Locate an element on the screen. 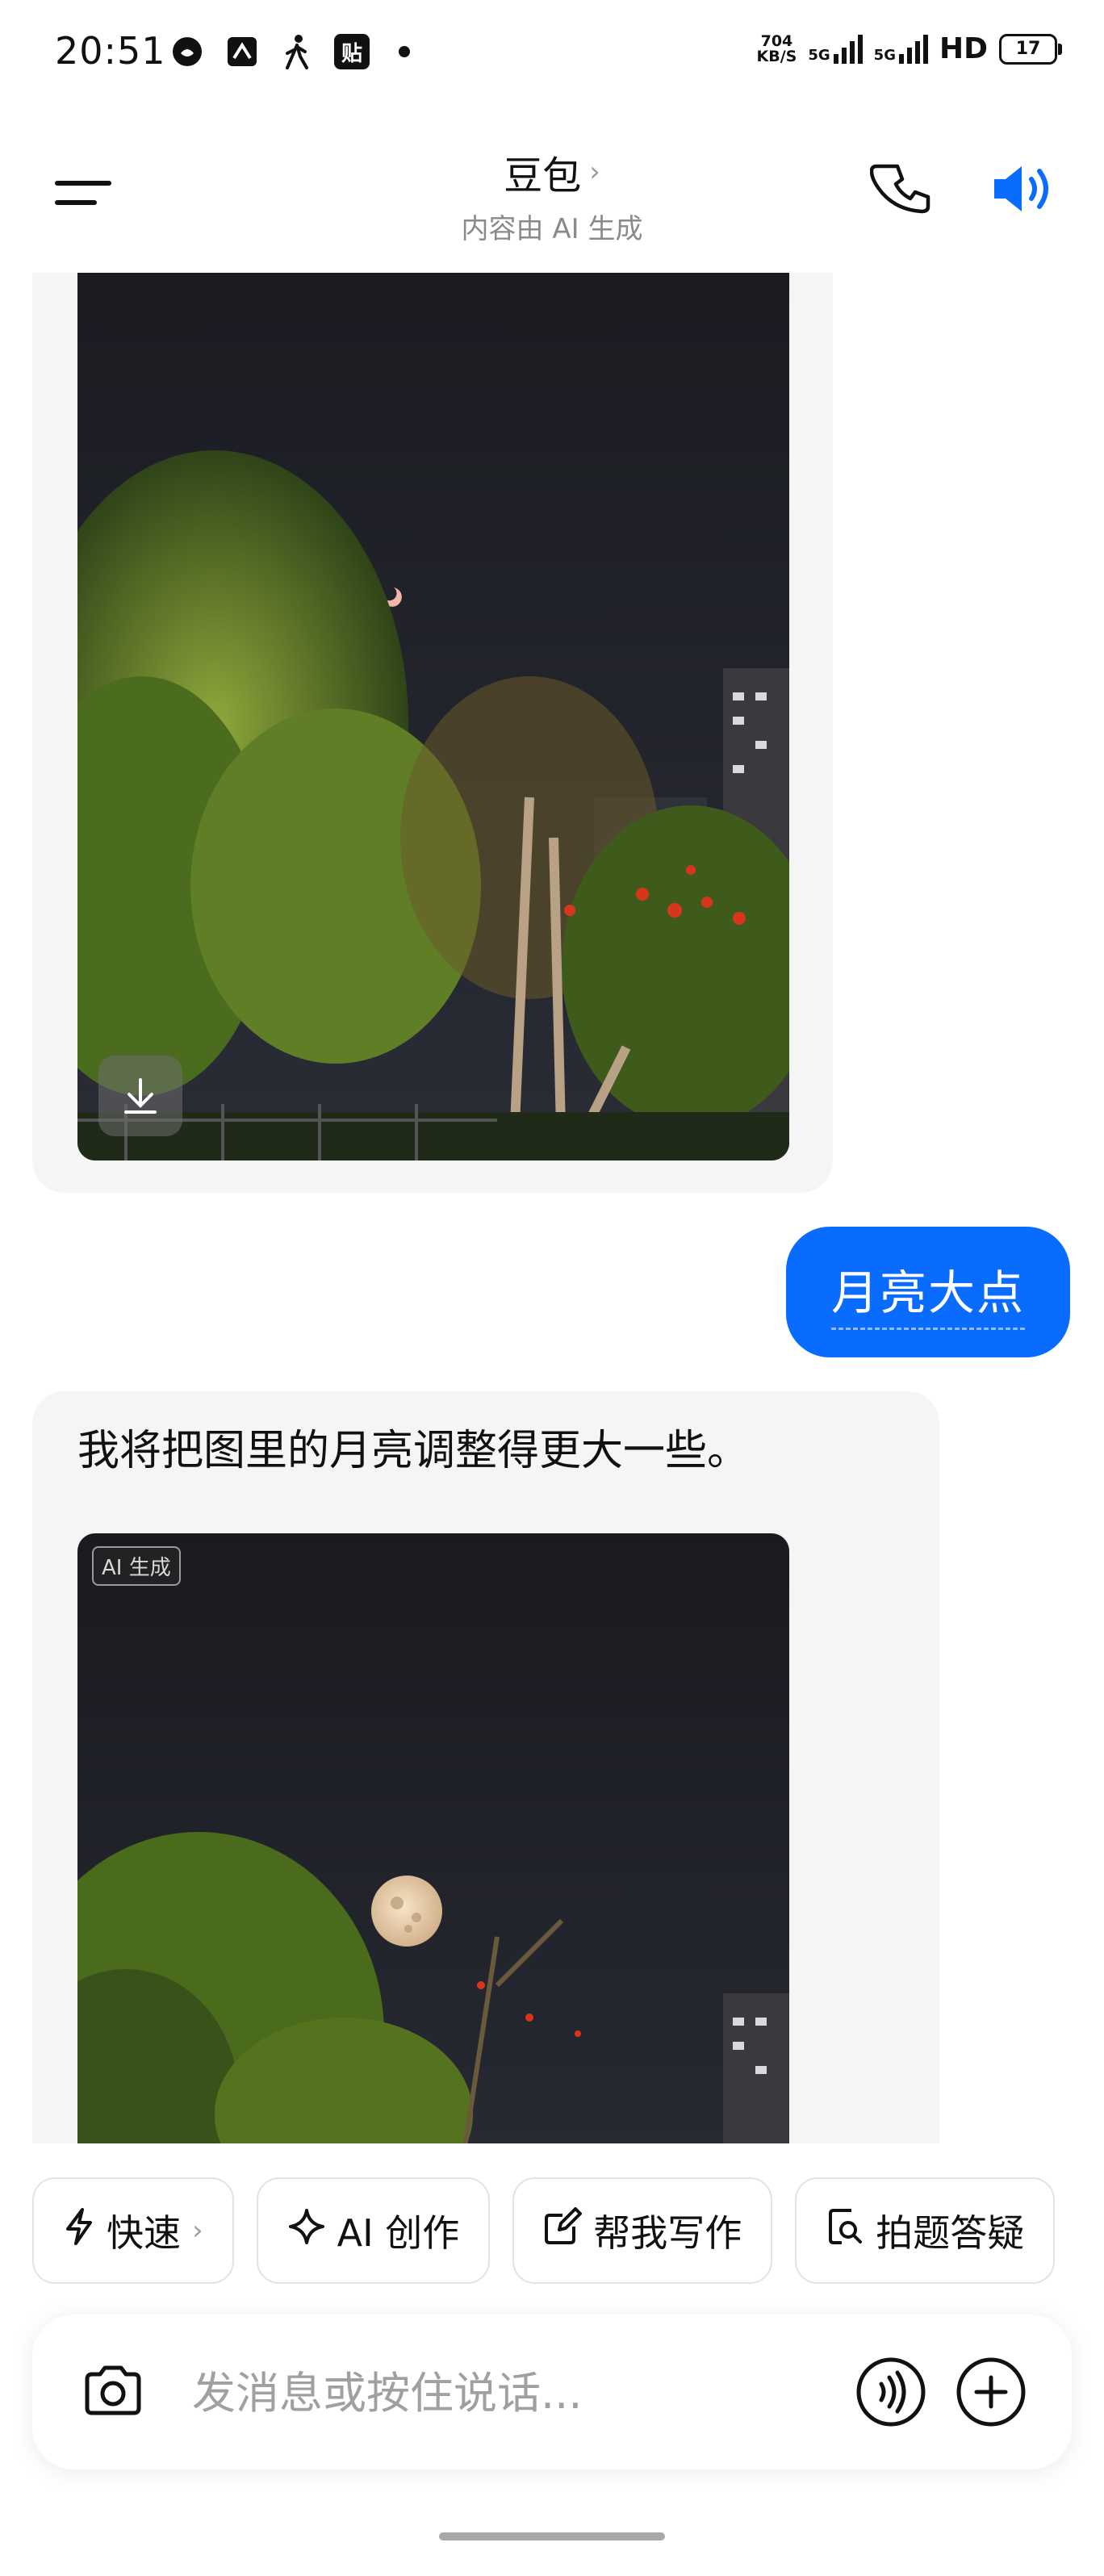 This screenshot has width=1104, height=2576. chat-header: 豆包 › 内容由 AI 生成 is located at coordinates (552, 193).